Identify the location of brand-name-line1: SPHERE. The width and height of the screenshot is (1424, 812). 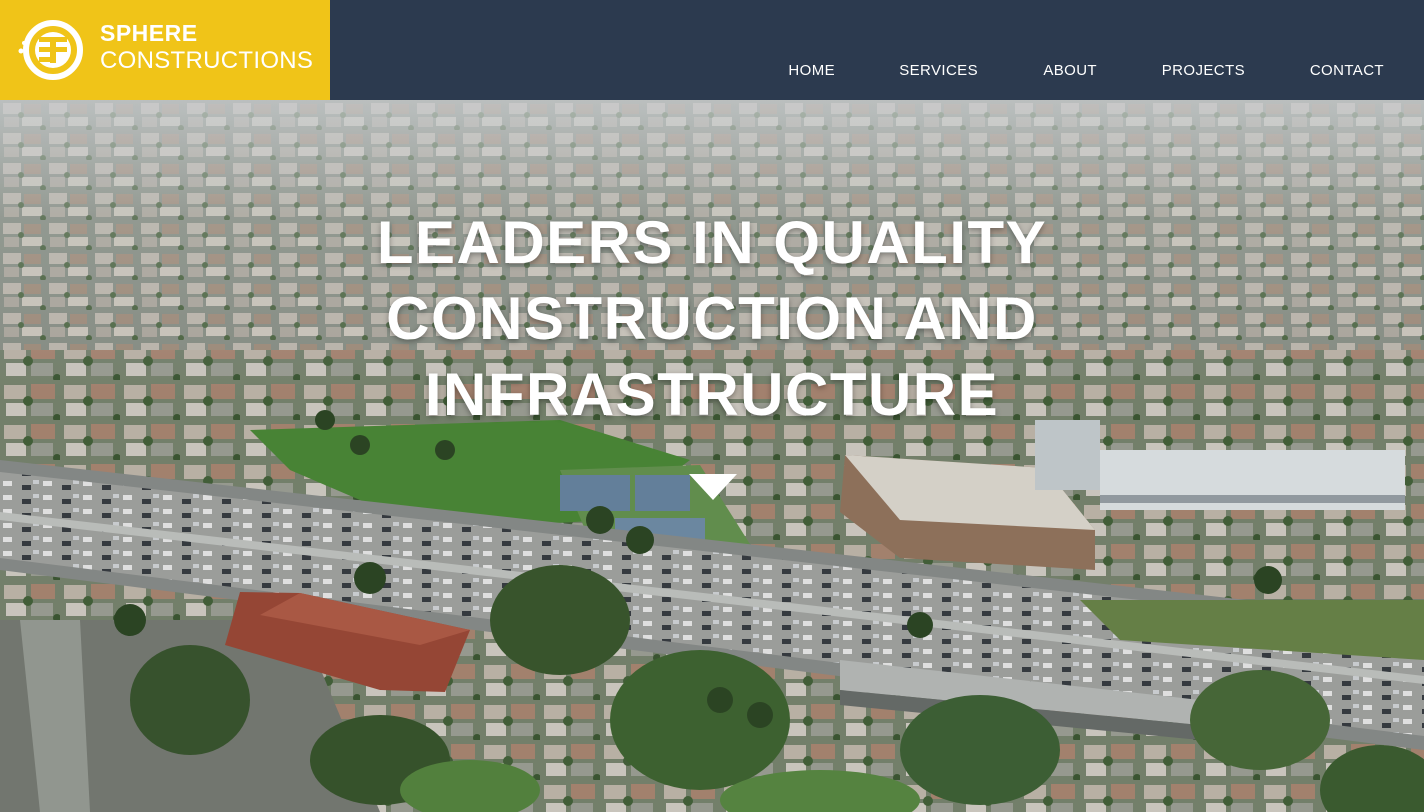
(149, 33).